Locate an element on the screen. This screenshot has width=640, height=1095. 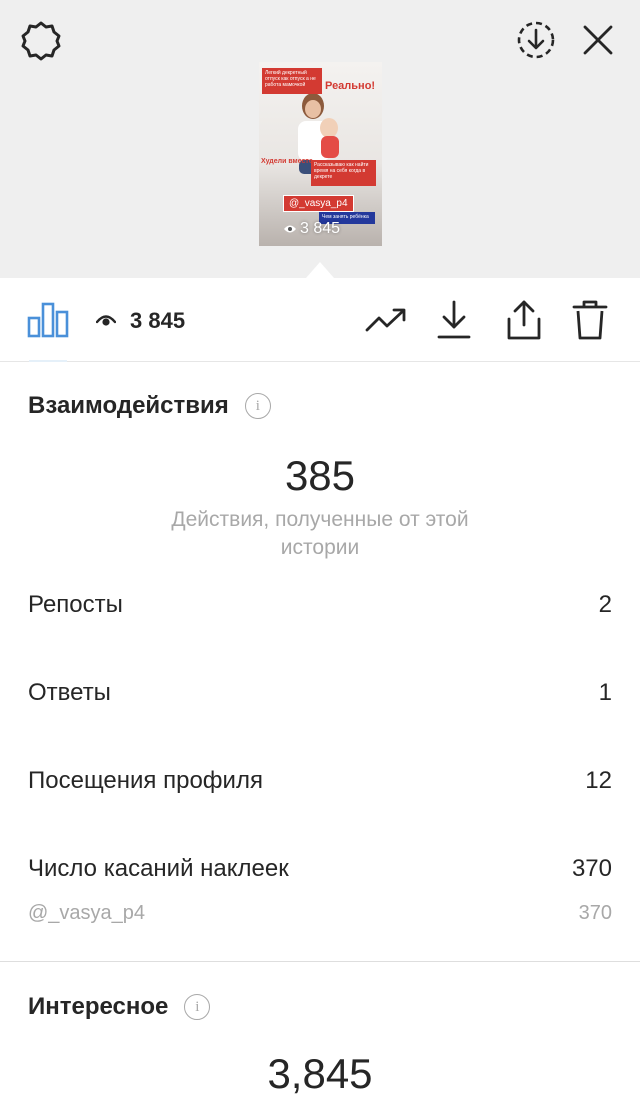
story-mention-sticker: @_vasya_p4 is located at coordinates (318, 203).